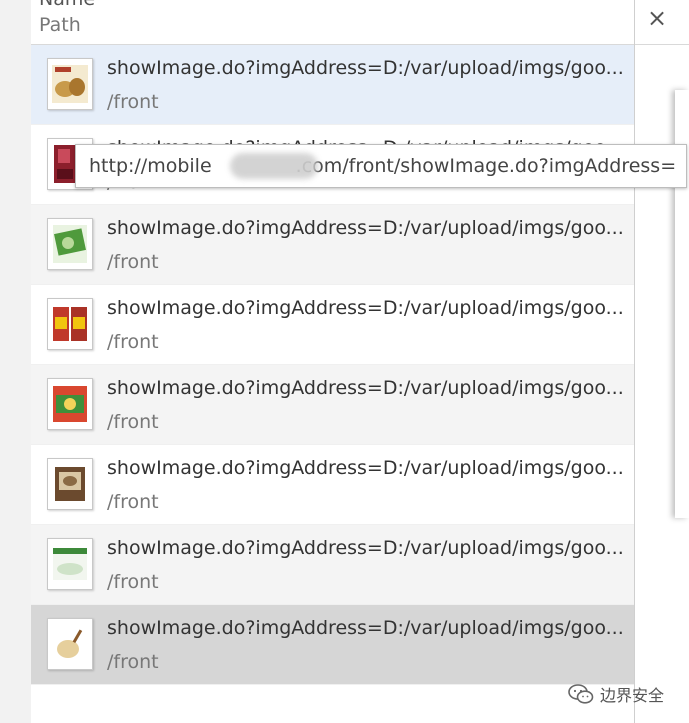 This screenshot has width=689, height=723. What do you see at coordinates (70, 84) in the screenshot?
I see `thumb-food-icon` at bounding box center [70, 84].